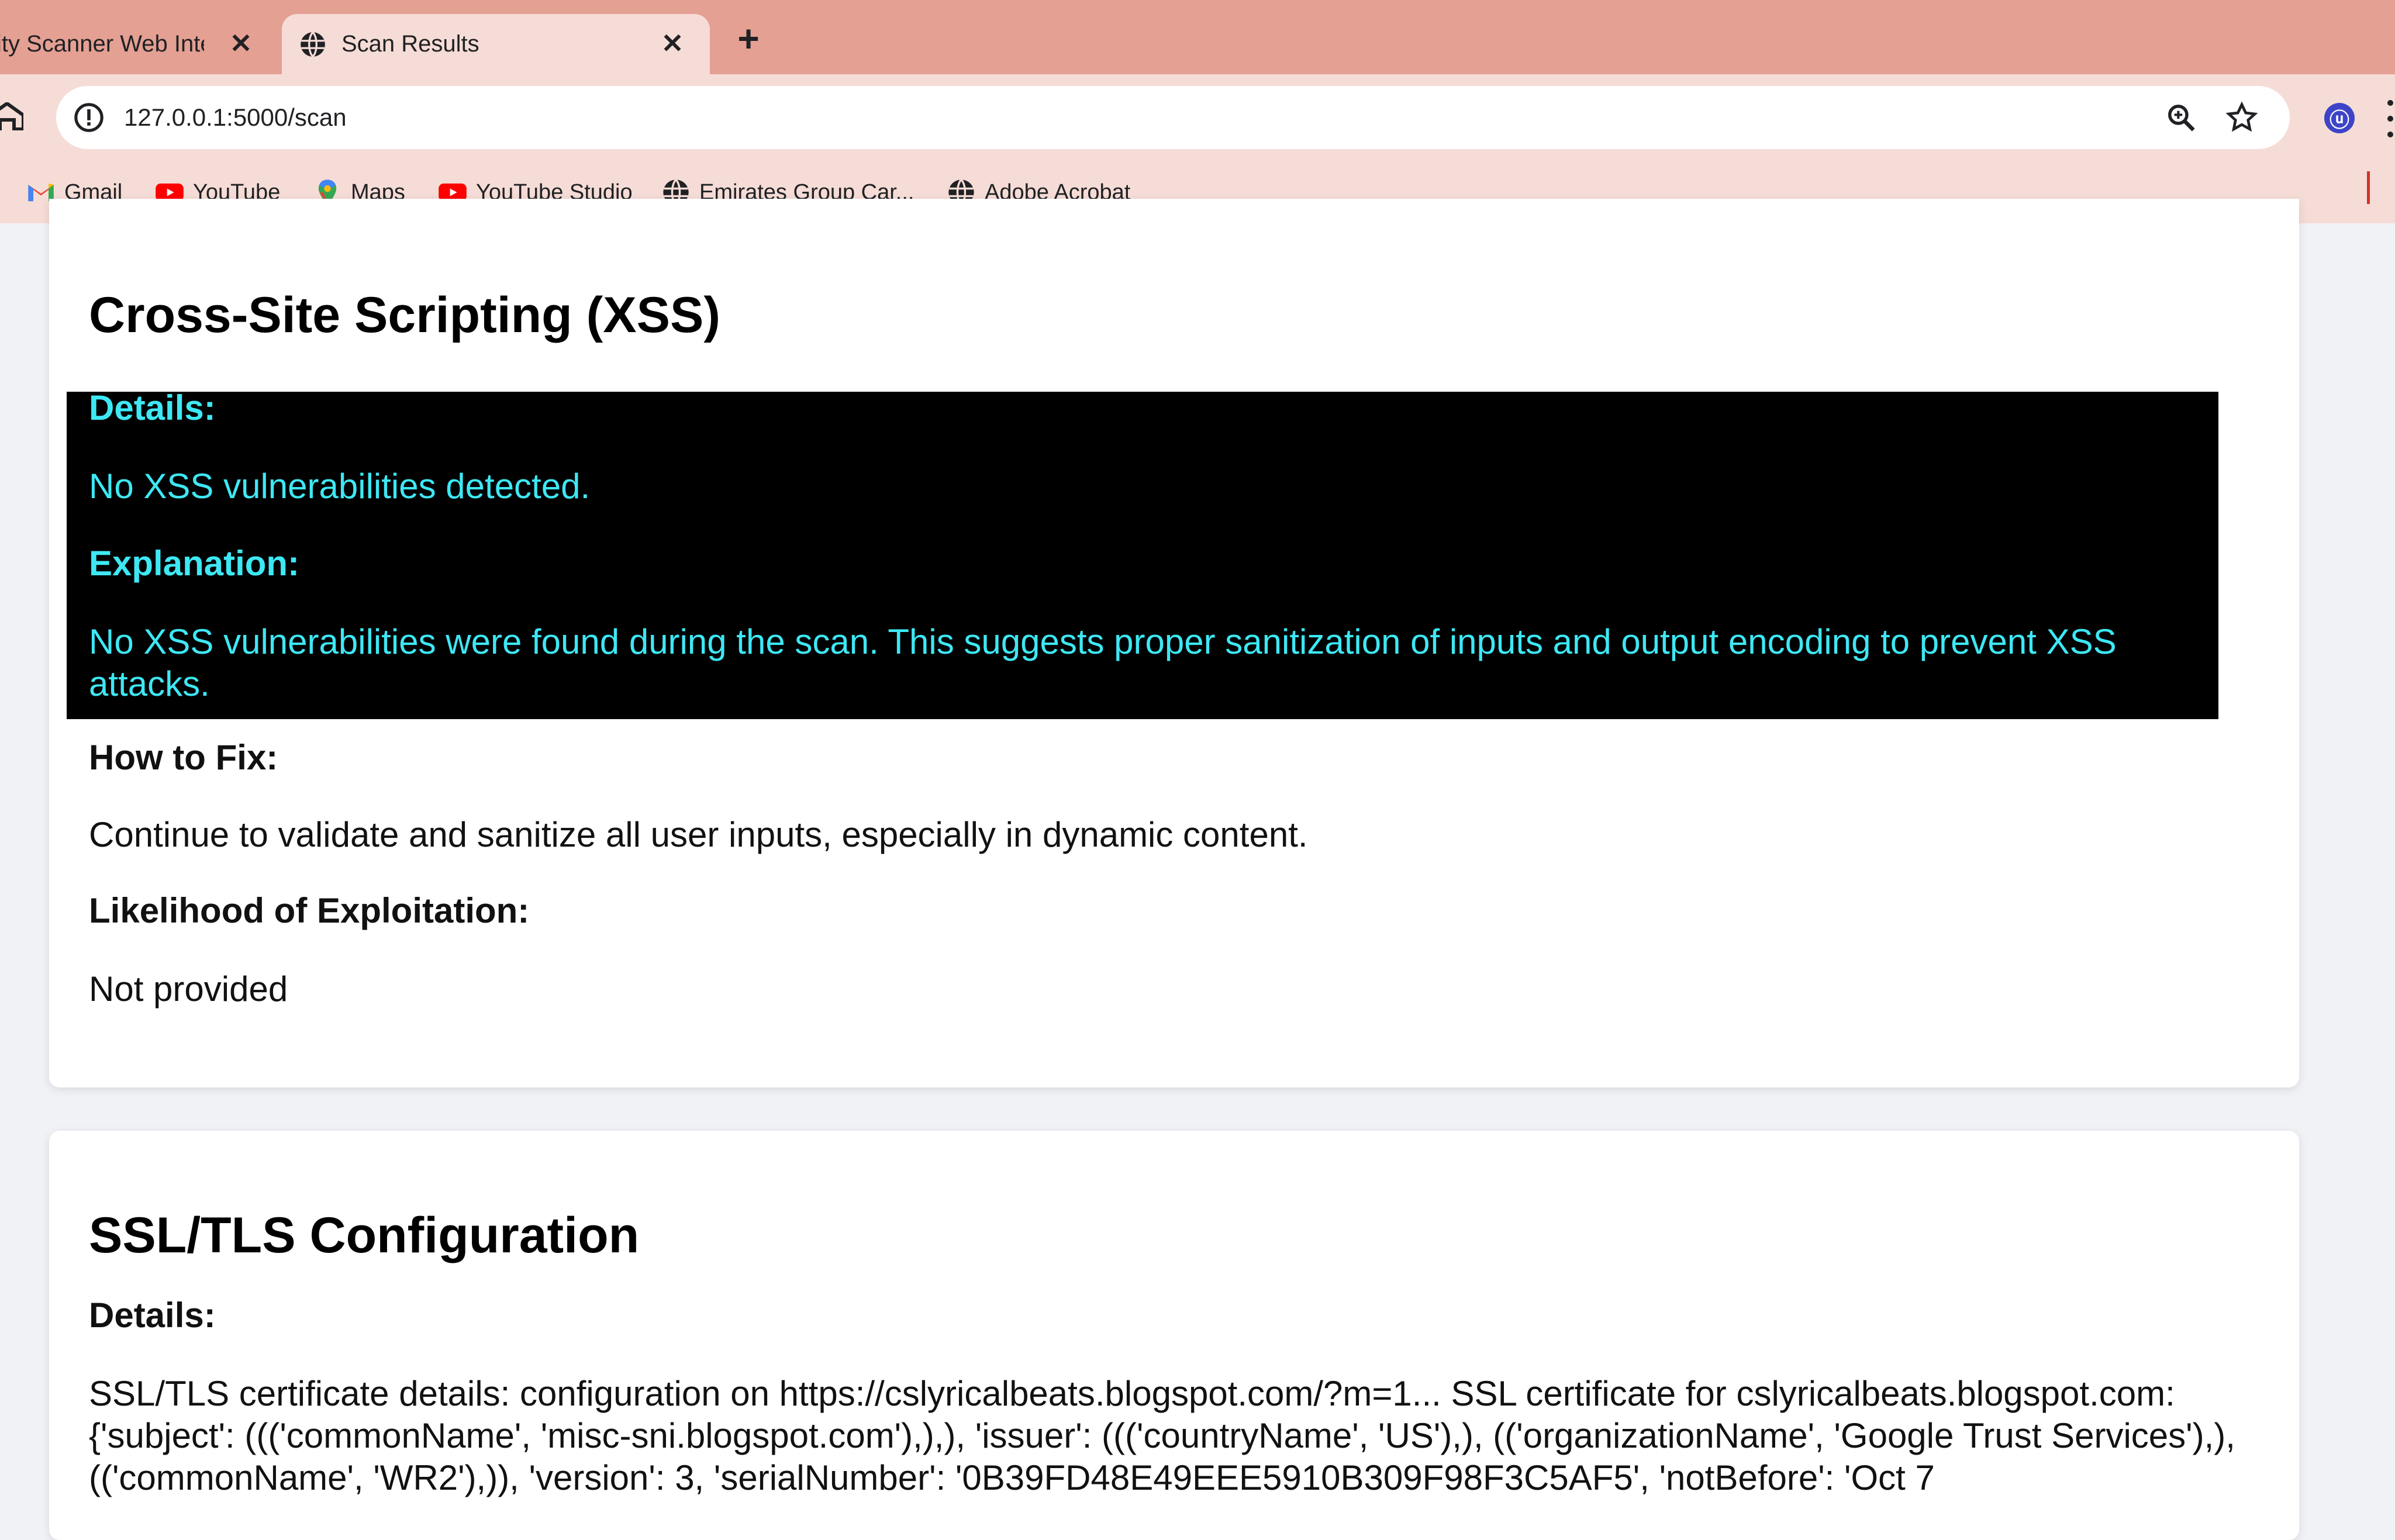  Describe the element at coordinates (364, 1235) in the screenshot. I see `section-title: SSL/TLS Configuration` at that location.